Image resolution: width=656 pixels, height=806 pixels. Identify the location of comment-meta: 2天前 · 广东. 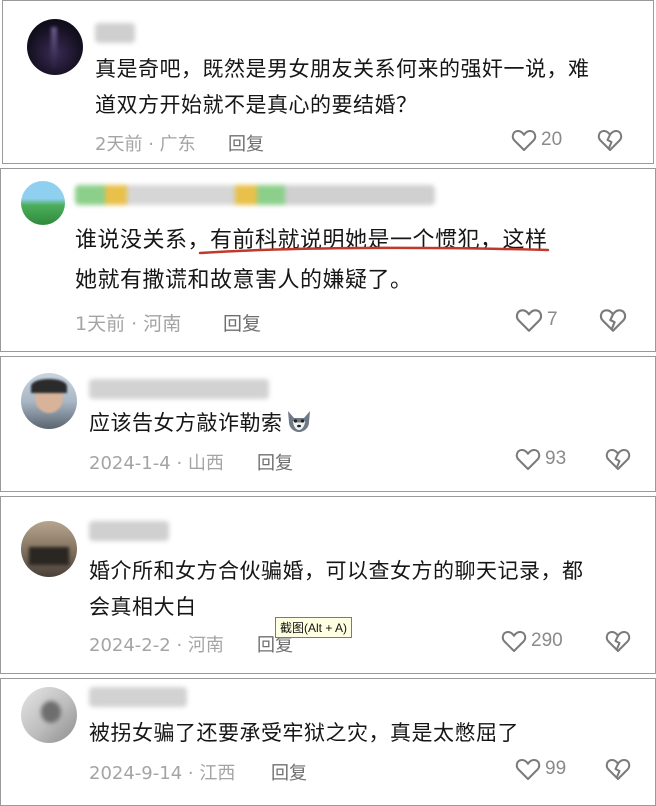
(145, 143).